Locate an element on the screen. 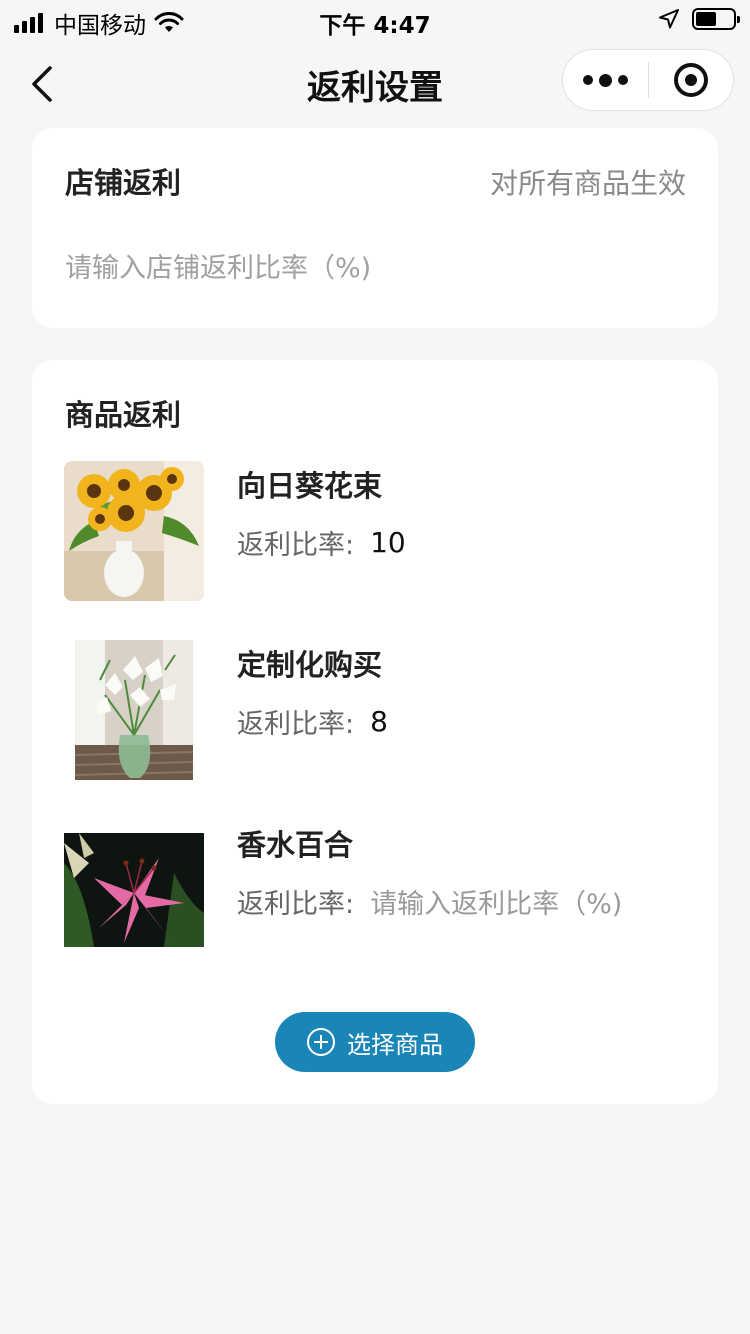 The height and width of the screenshot is (1334, 750). status-bar: 中国移动 下午 4:47 is located at coordinates (375, 20).